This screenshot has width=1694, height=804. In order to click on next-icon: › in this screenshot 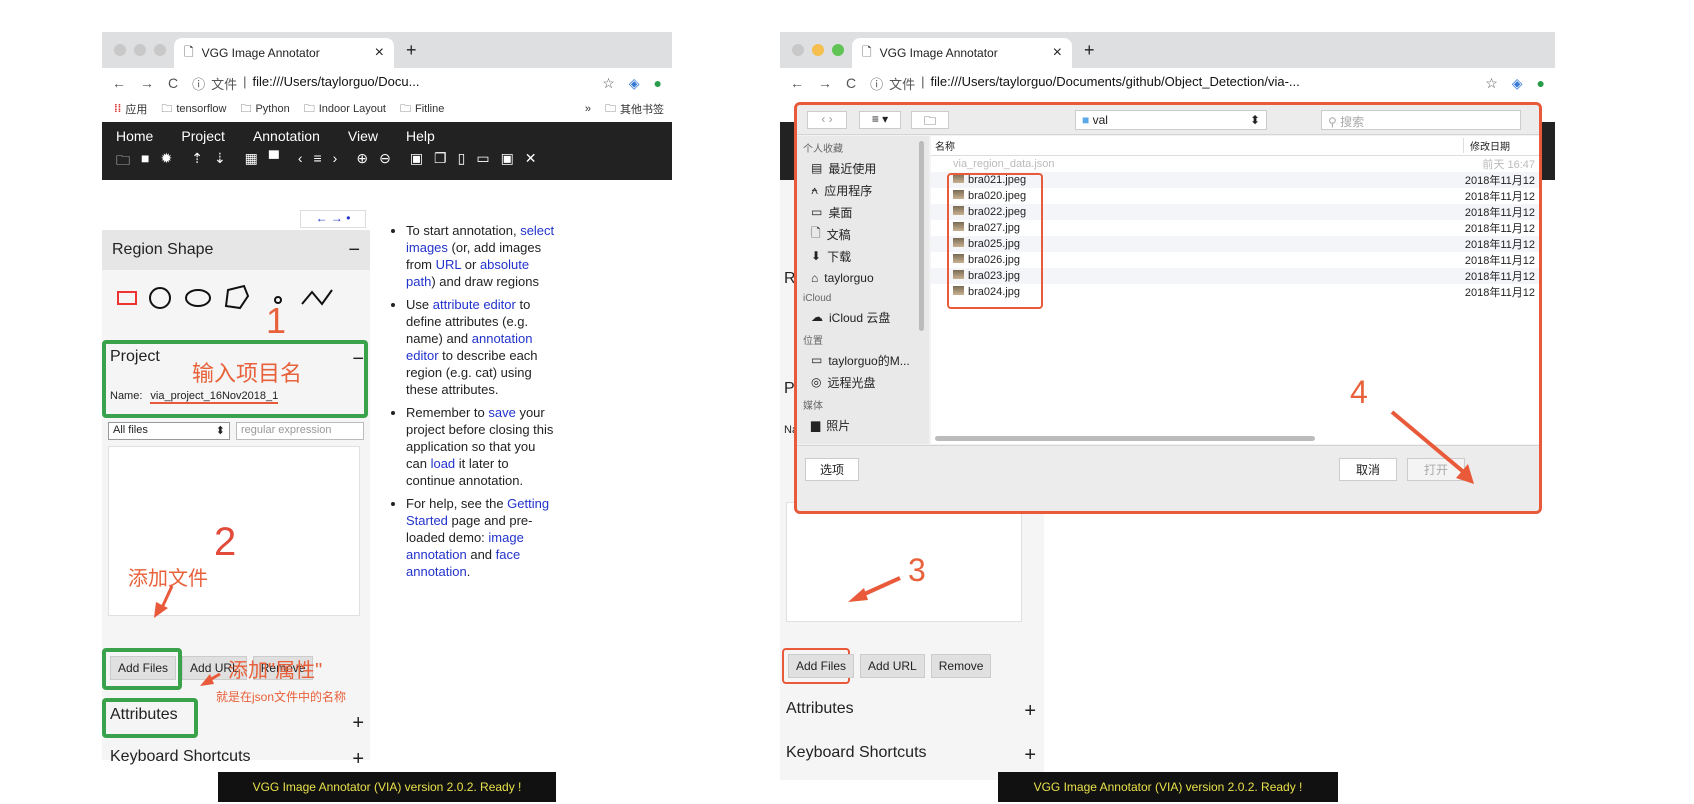, I will do `click(335, 162)`.